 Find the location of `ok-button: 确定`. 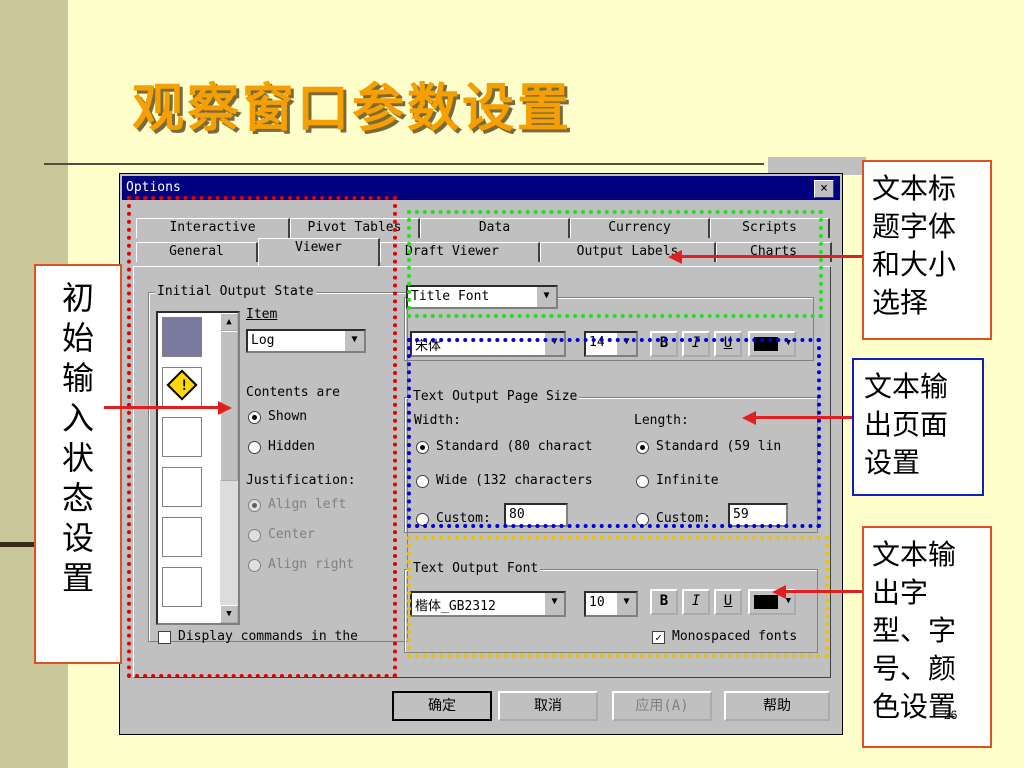

ok-button: 确定 is located at coordinates (442, 706).